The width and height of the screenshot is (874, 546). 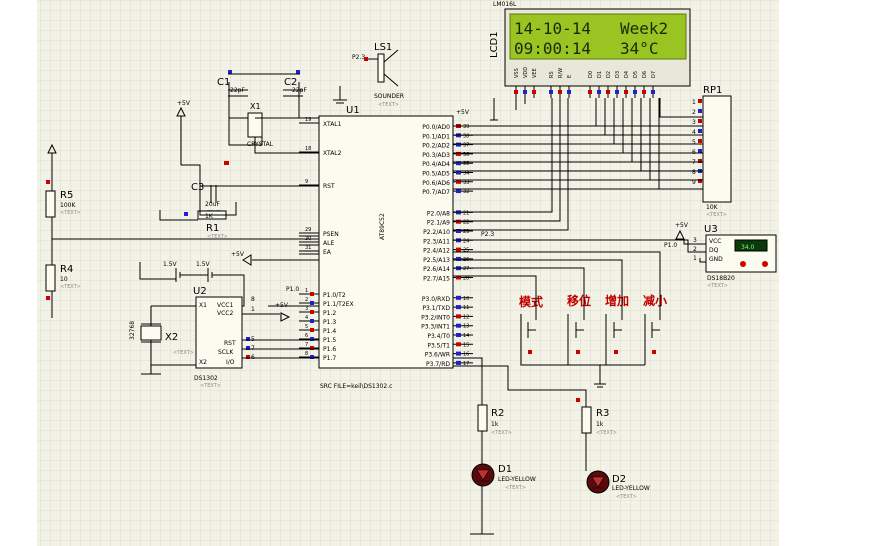 What do you see at coordinates (743, 264) in the screenshot?
I see `u3-led-left` at bounding box center [743, 264].